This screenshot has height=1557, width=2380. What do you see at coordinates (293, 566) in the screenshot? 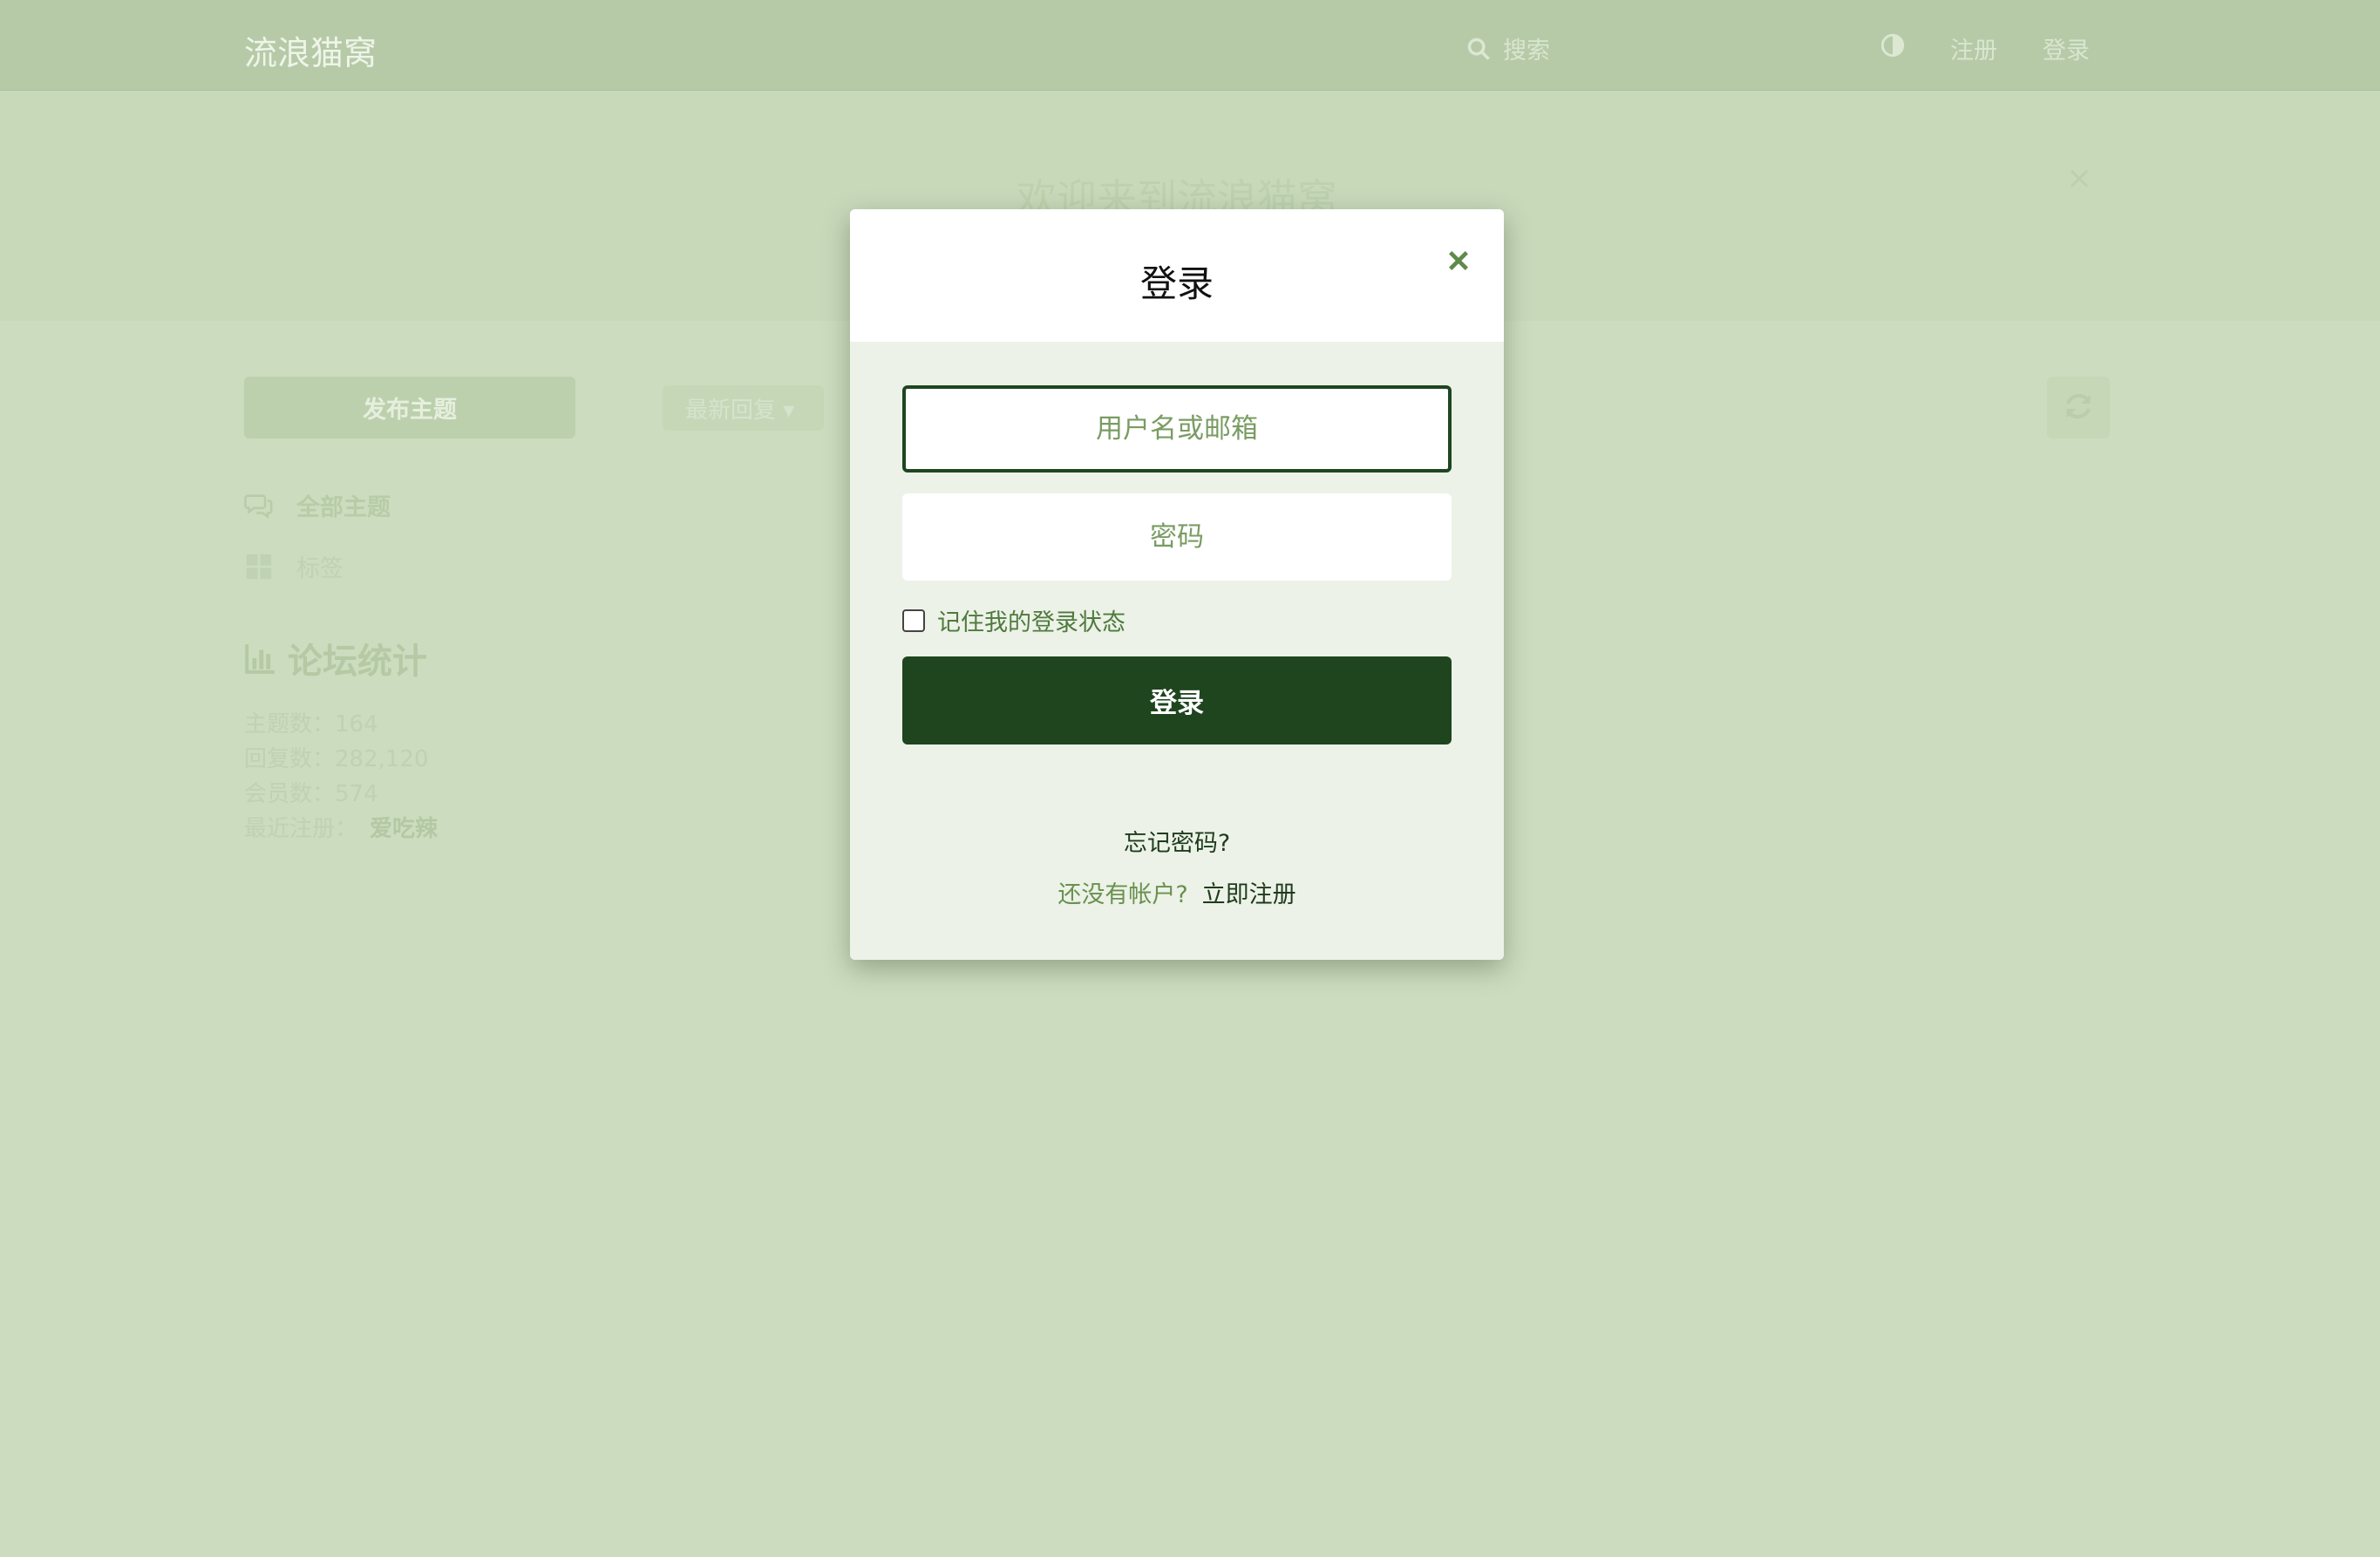
I see `sidebar-item-tags: 标签` at bounding box center [293, 566].